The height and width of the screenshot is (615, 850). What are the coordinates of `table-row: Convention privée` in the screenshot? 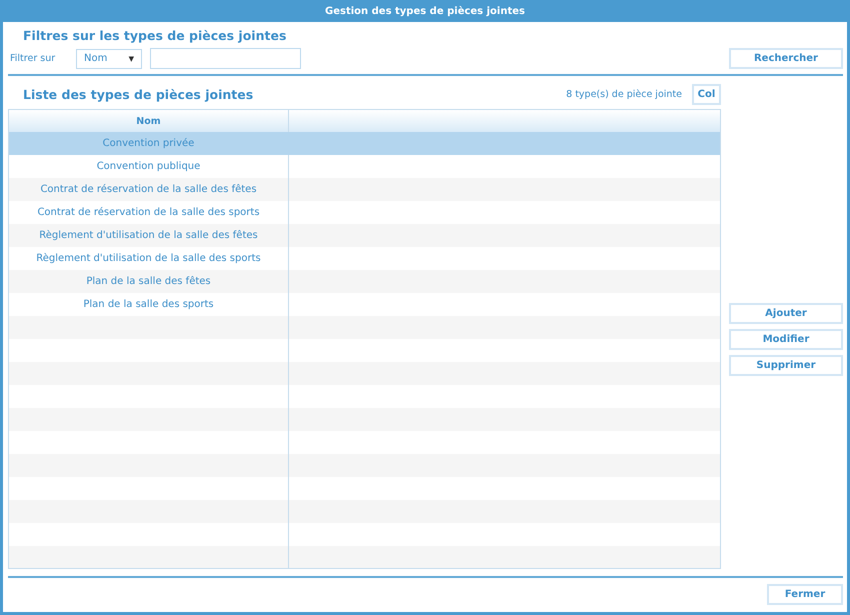 It's located at (364, 143).